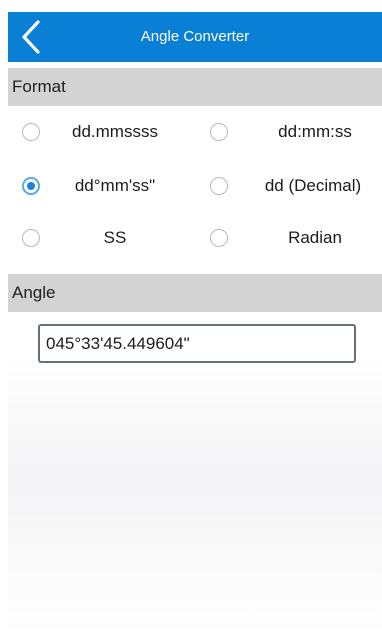 Image resolution: width=382 pixels, height=634 pixels. I want to click on format-option-label: dd (Decimal), so click(313, 185).